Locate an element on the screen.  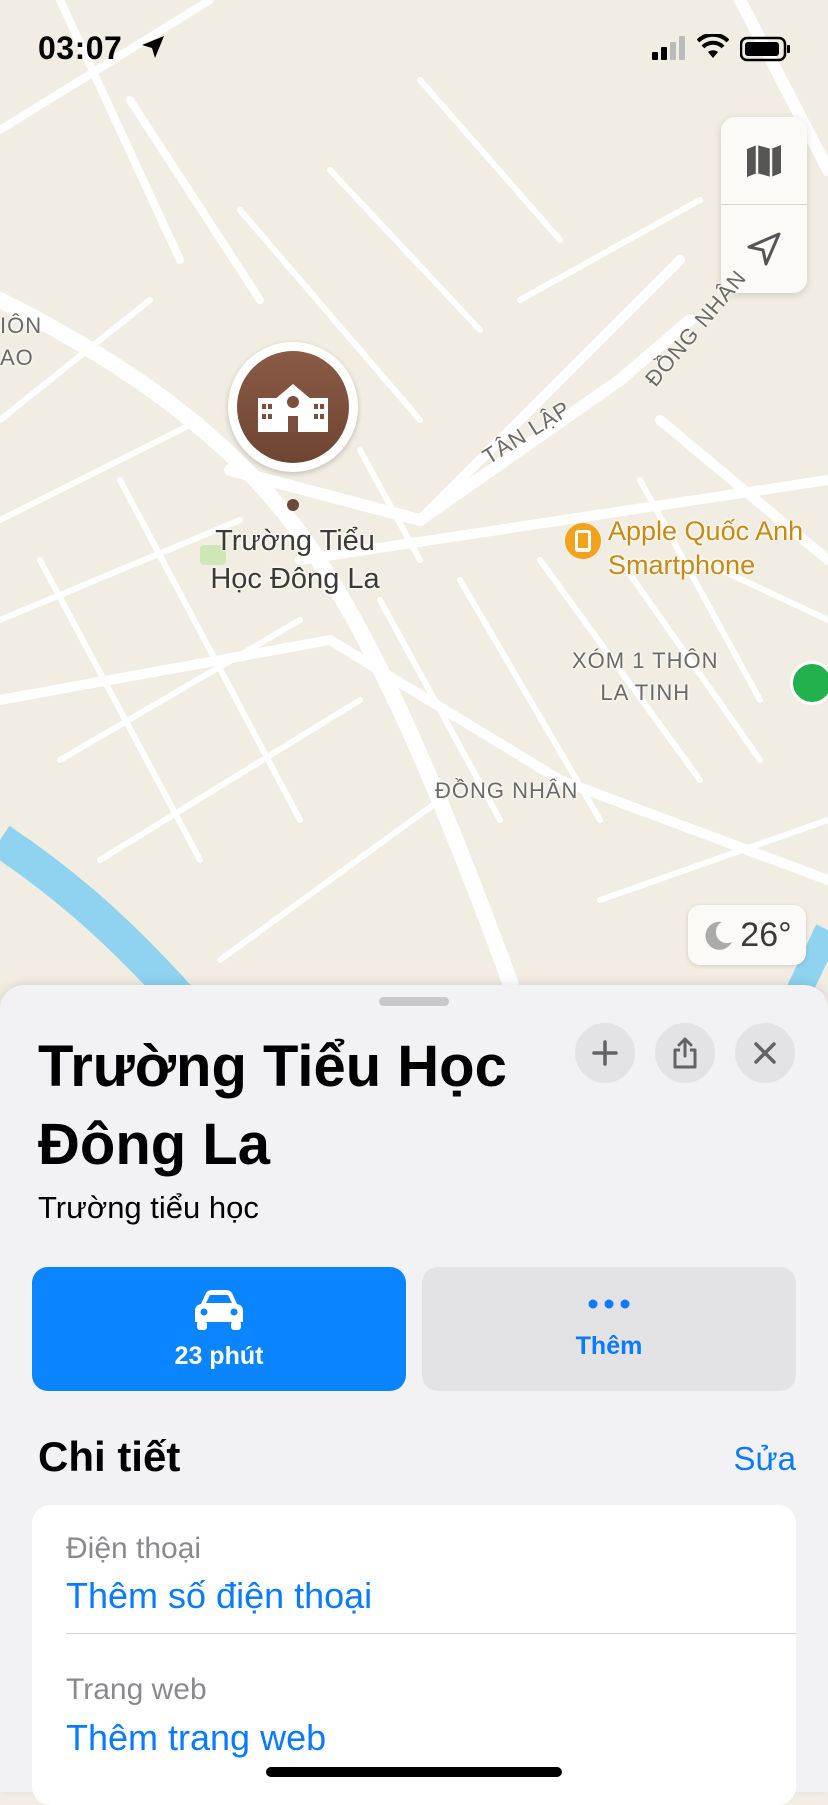
phone-label: Điện thoại is located at coordinates (134, 1548).